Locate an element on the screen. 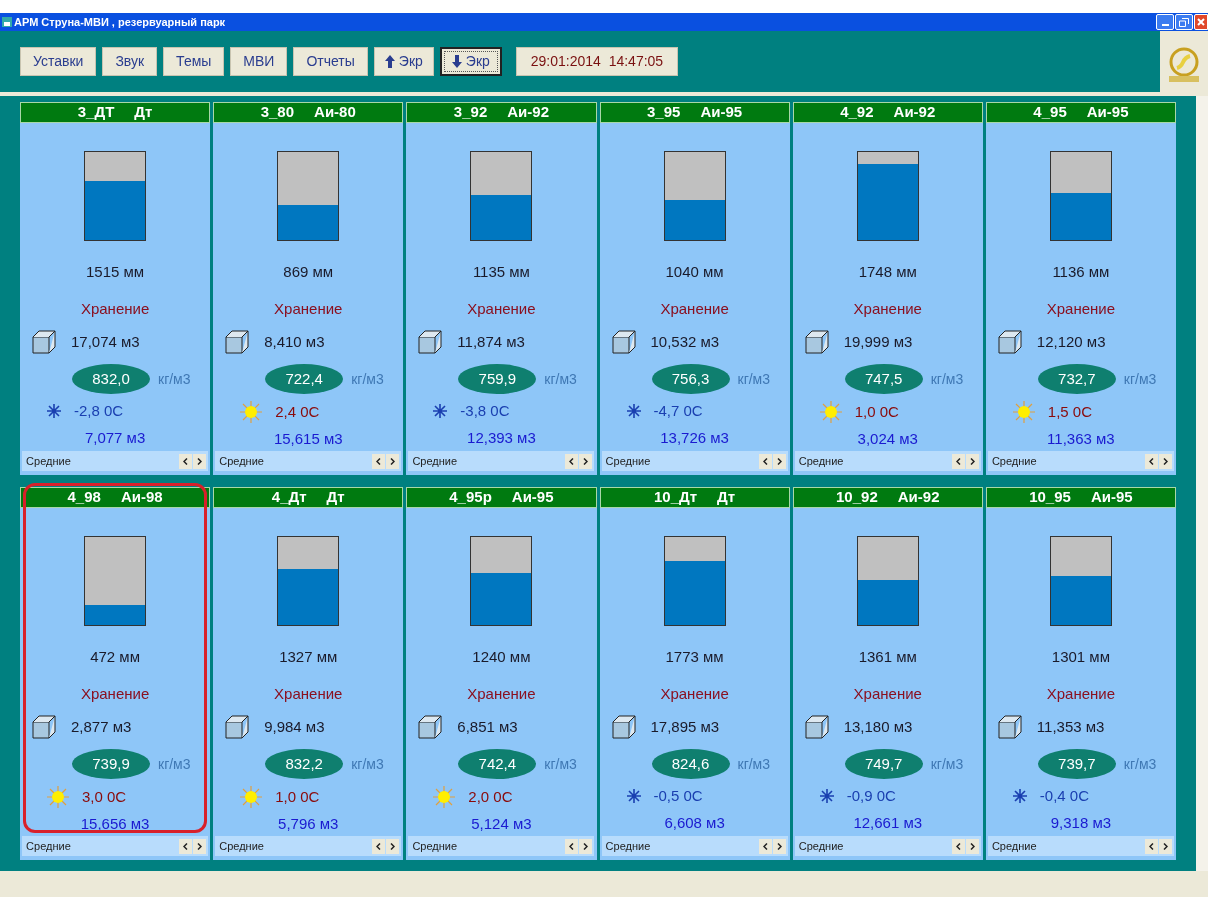  temperature-reading: -0,5 0С is located at coordinates (678, 796).